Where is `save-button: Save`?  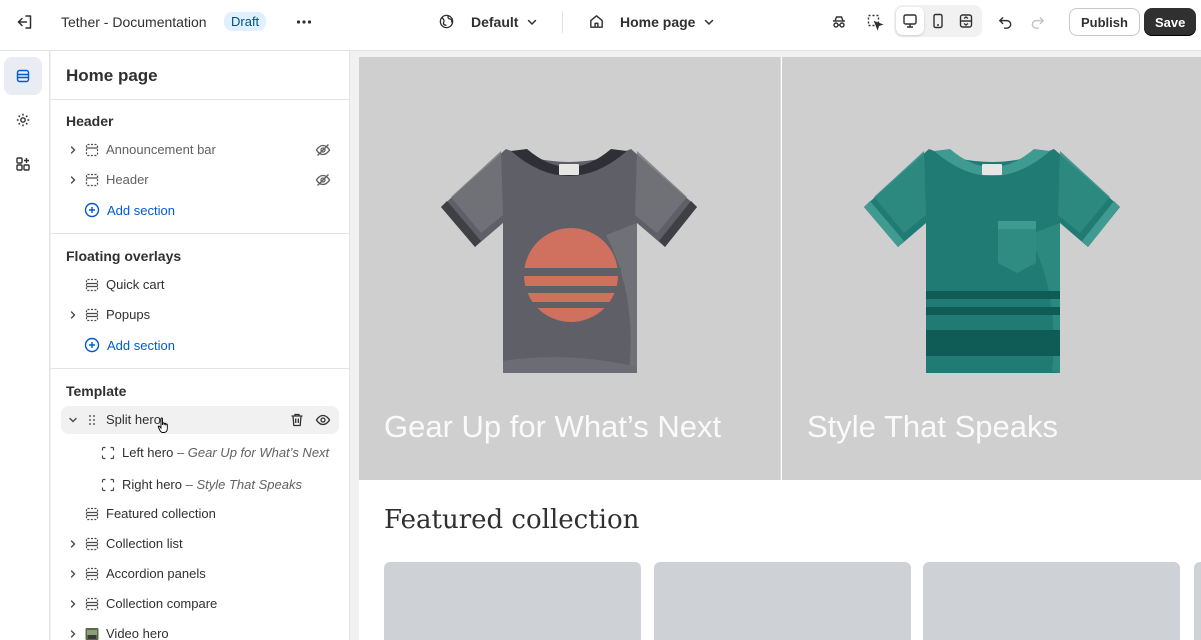 save-button: Save is located at coordinates (1170, 22).